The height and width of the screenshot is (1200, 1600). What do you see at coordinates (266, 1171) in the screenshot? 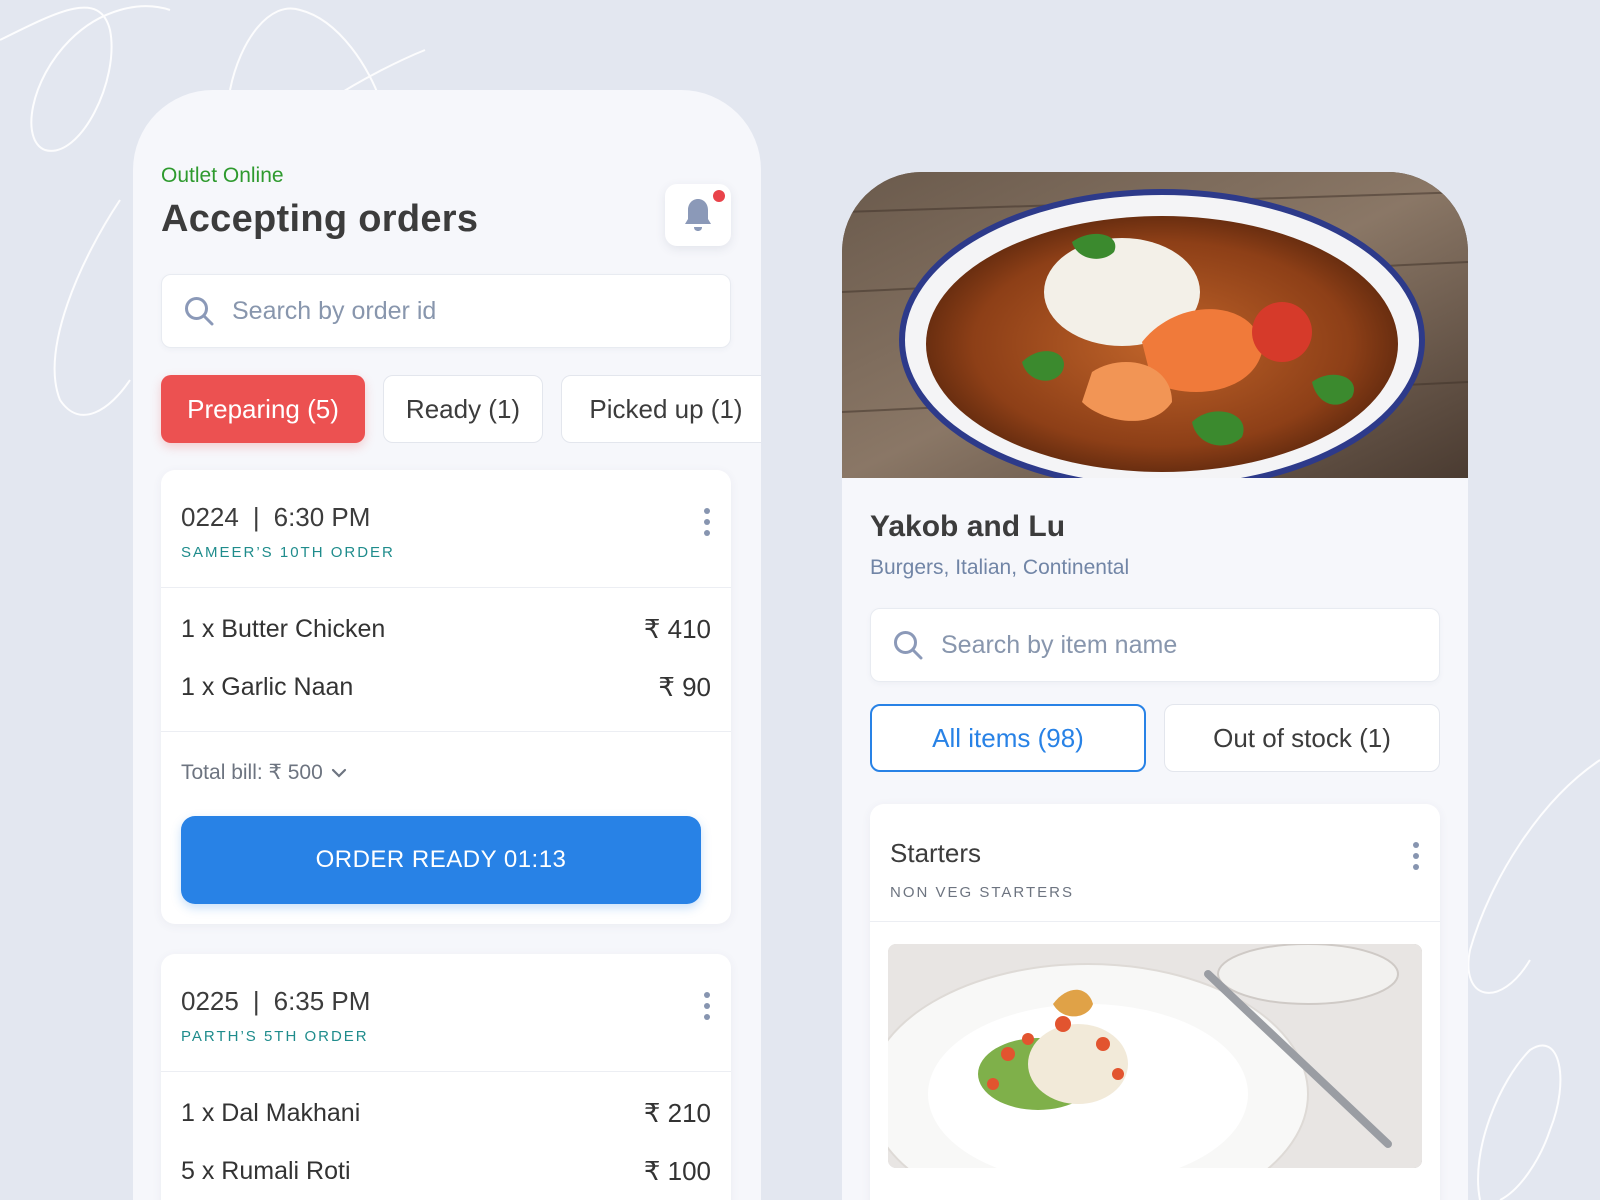
I see `item-name: 5 x Rumali Roti` at bounding box center [266, 1171].